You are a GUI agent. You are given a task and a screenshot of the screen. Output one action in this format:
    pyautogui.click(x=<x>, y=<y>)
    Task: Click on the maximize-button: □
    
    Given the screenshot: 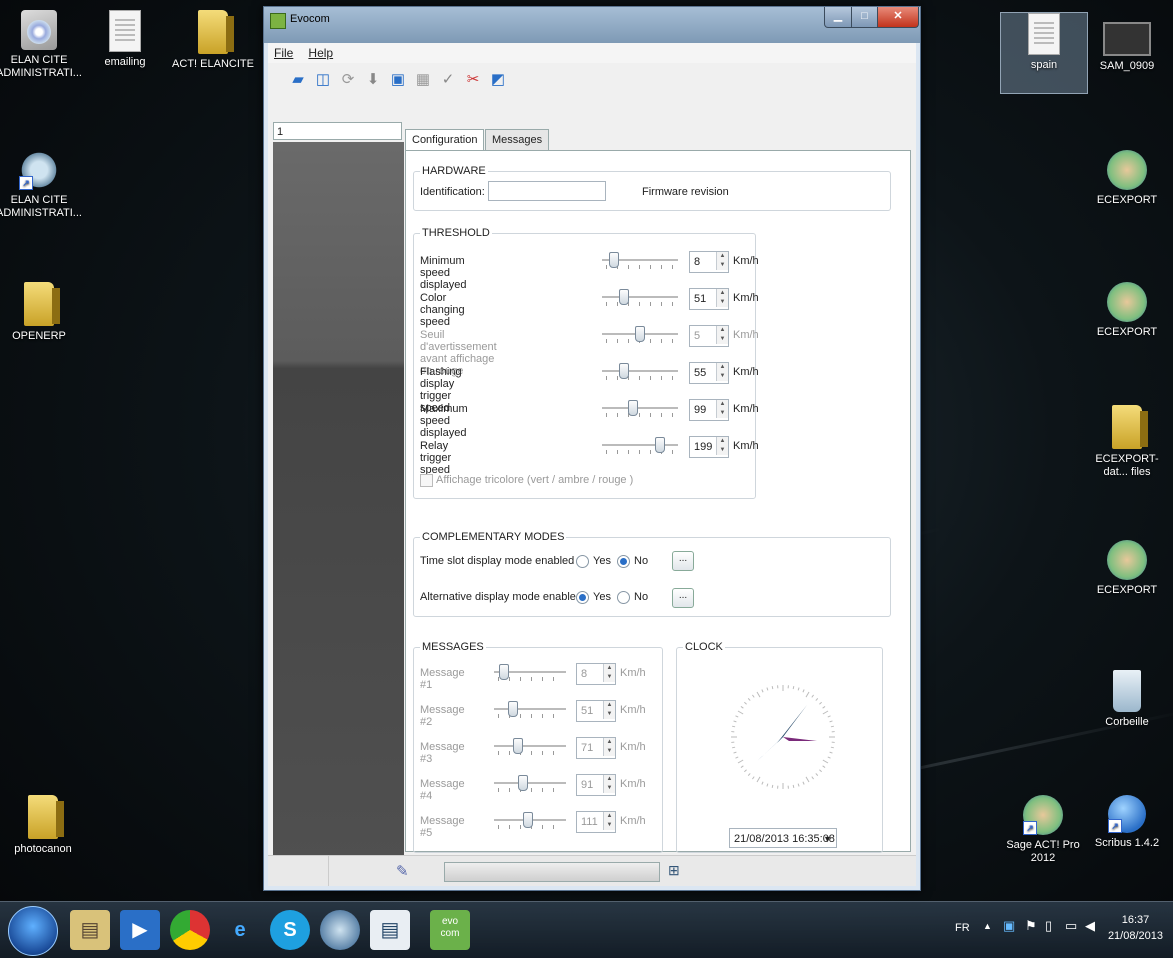 What is the action you would take?
    pyautogui.click(x=864, y=17)
    